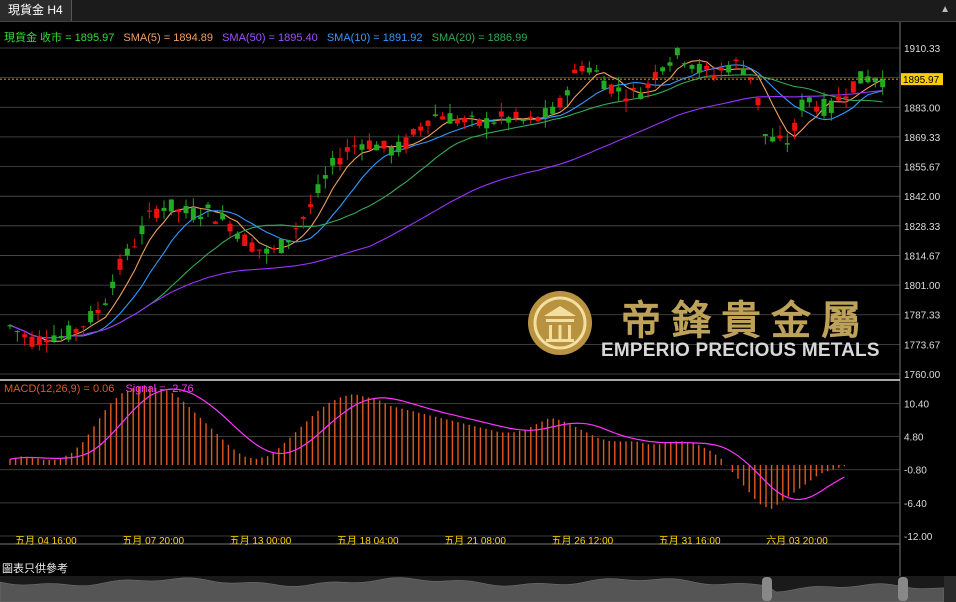  Describe the element at coordinates (921, 80) in the screenshot. I see `price-label: 1895.97` at that location.